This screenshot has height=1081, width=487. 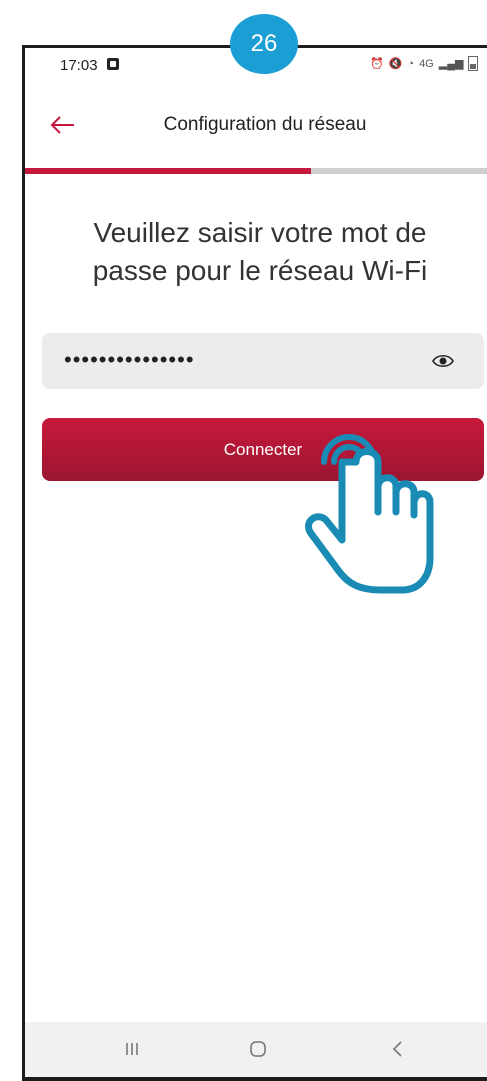 I want to click on network-type-label: 4G, so click(x=426, y=63).